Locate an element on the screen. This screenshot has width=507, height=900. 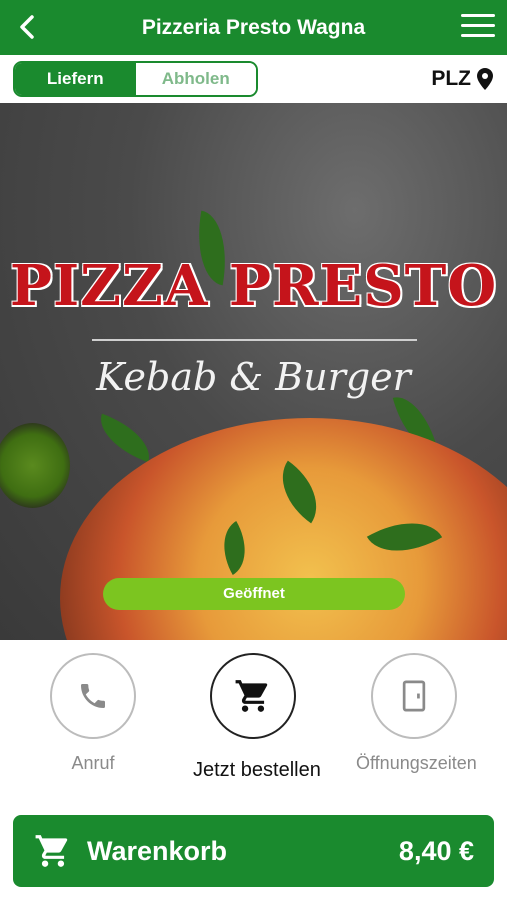
call-button is located at coordinates (93, 696).